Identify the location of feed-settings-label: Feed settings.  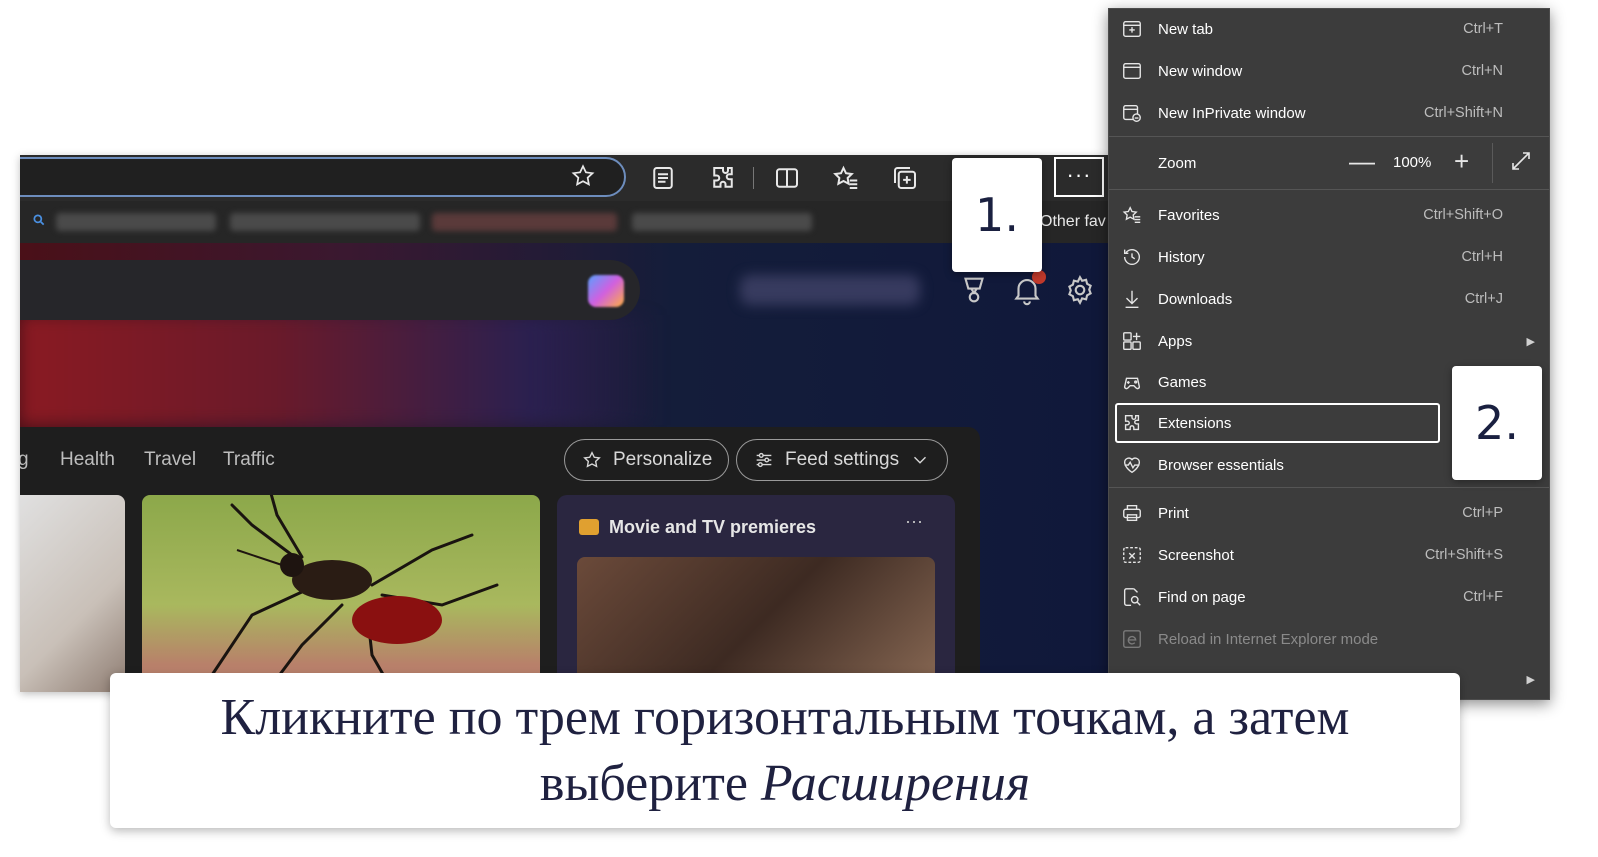
(842, 459).